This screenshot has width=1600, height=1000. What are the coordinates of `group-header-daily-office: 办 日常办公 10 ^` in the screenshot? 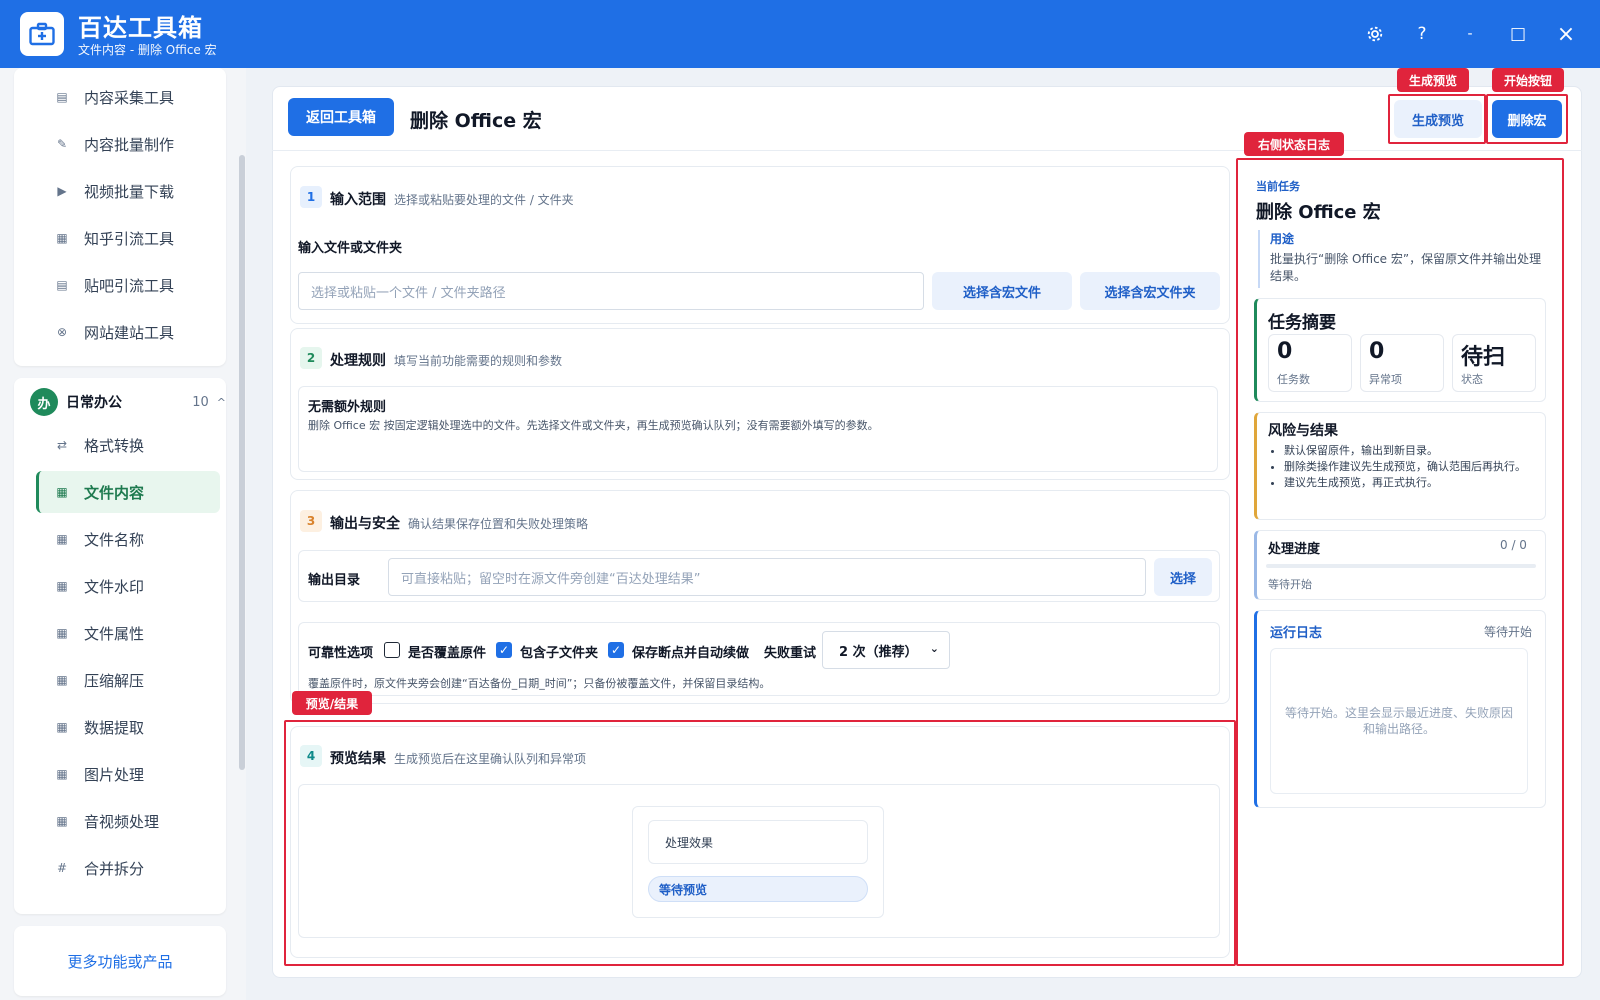 It's located at (128, 402).